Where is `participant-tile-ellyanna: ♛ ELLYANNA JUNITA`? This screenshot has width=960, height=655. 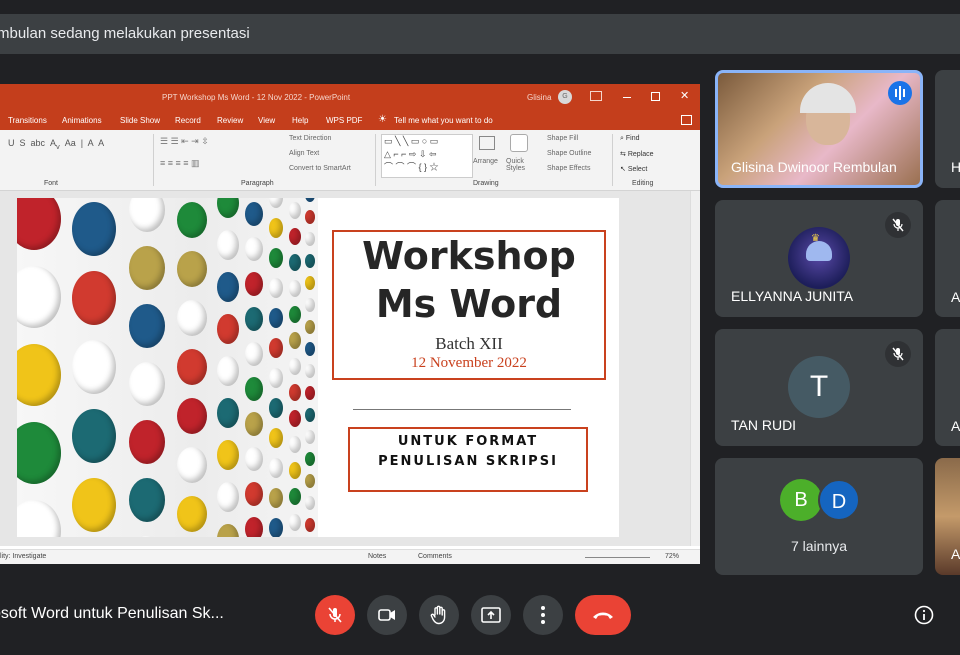 participant-tile-ellyanna: ♛ ELLYANNA JUNITA is located at coordinates (819, 258).